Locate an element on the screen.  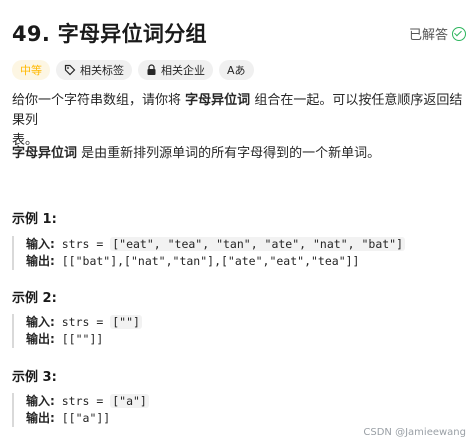
description-text: 给你一个字符串数组，请你将 is located at coordinates (97, 100).